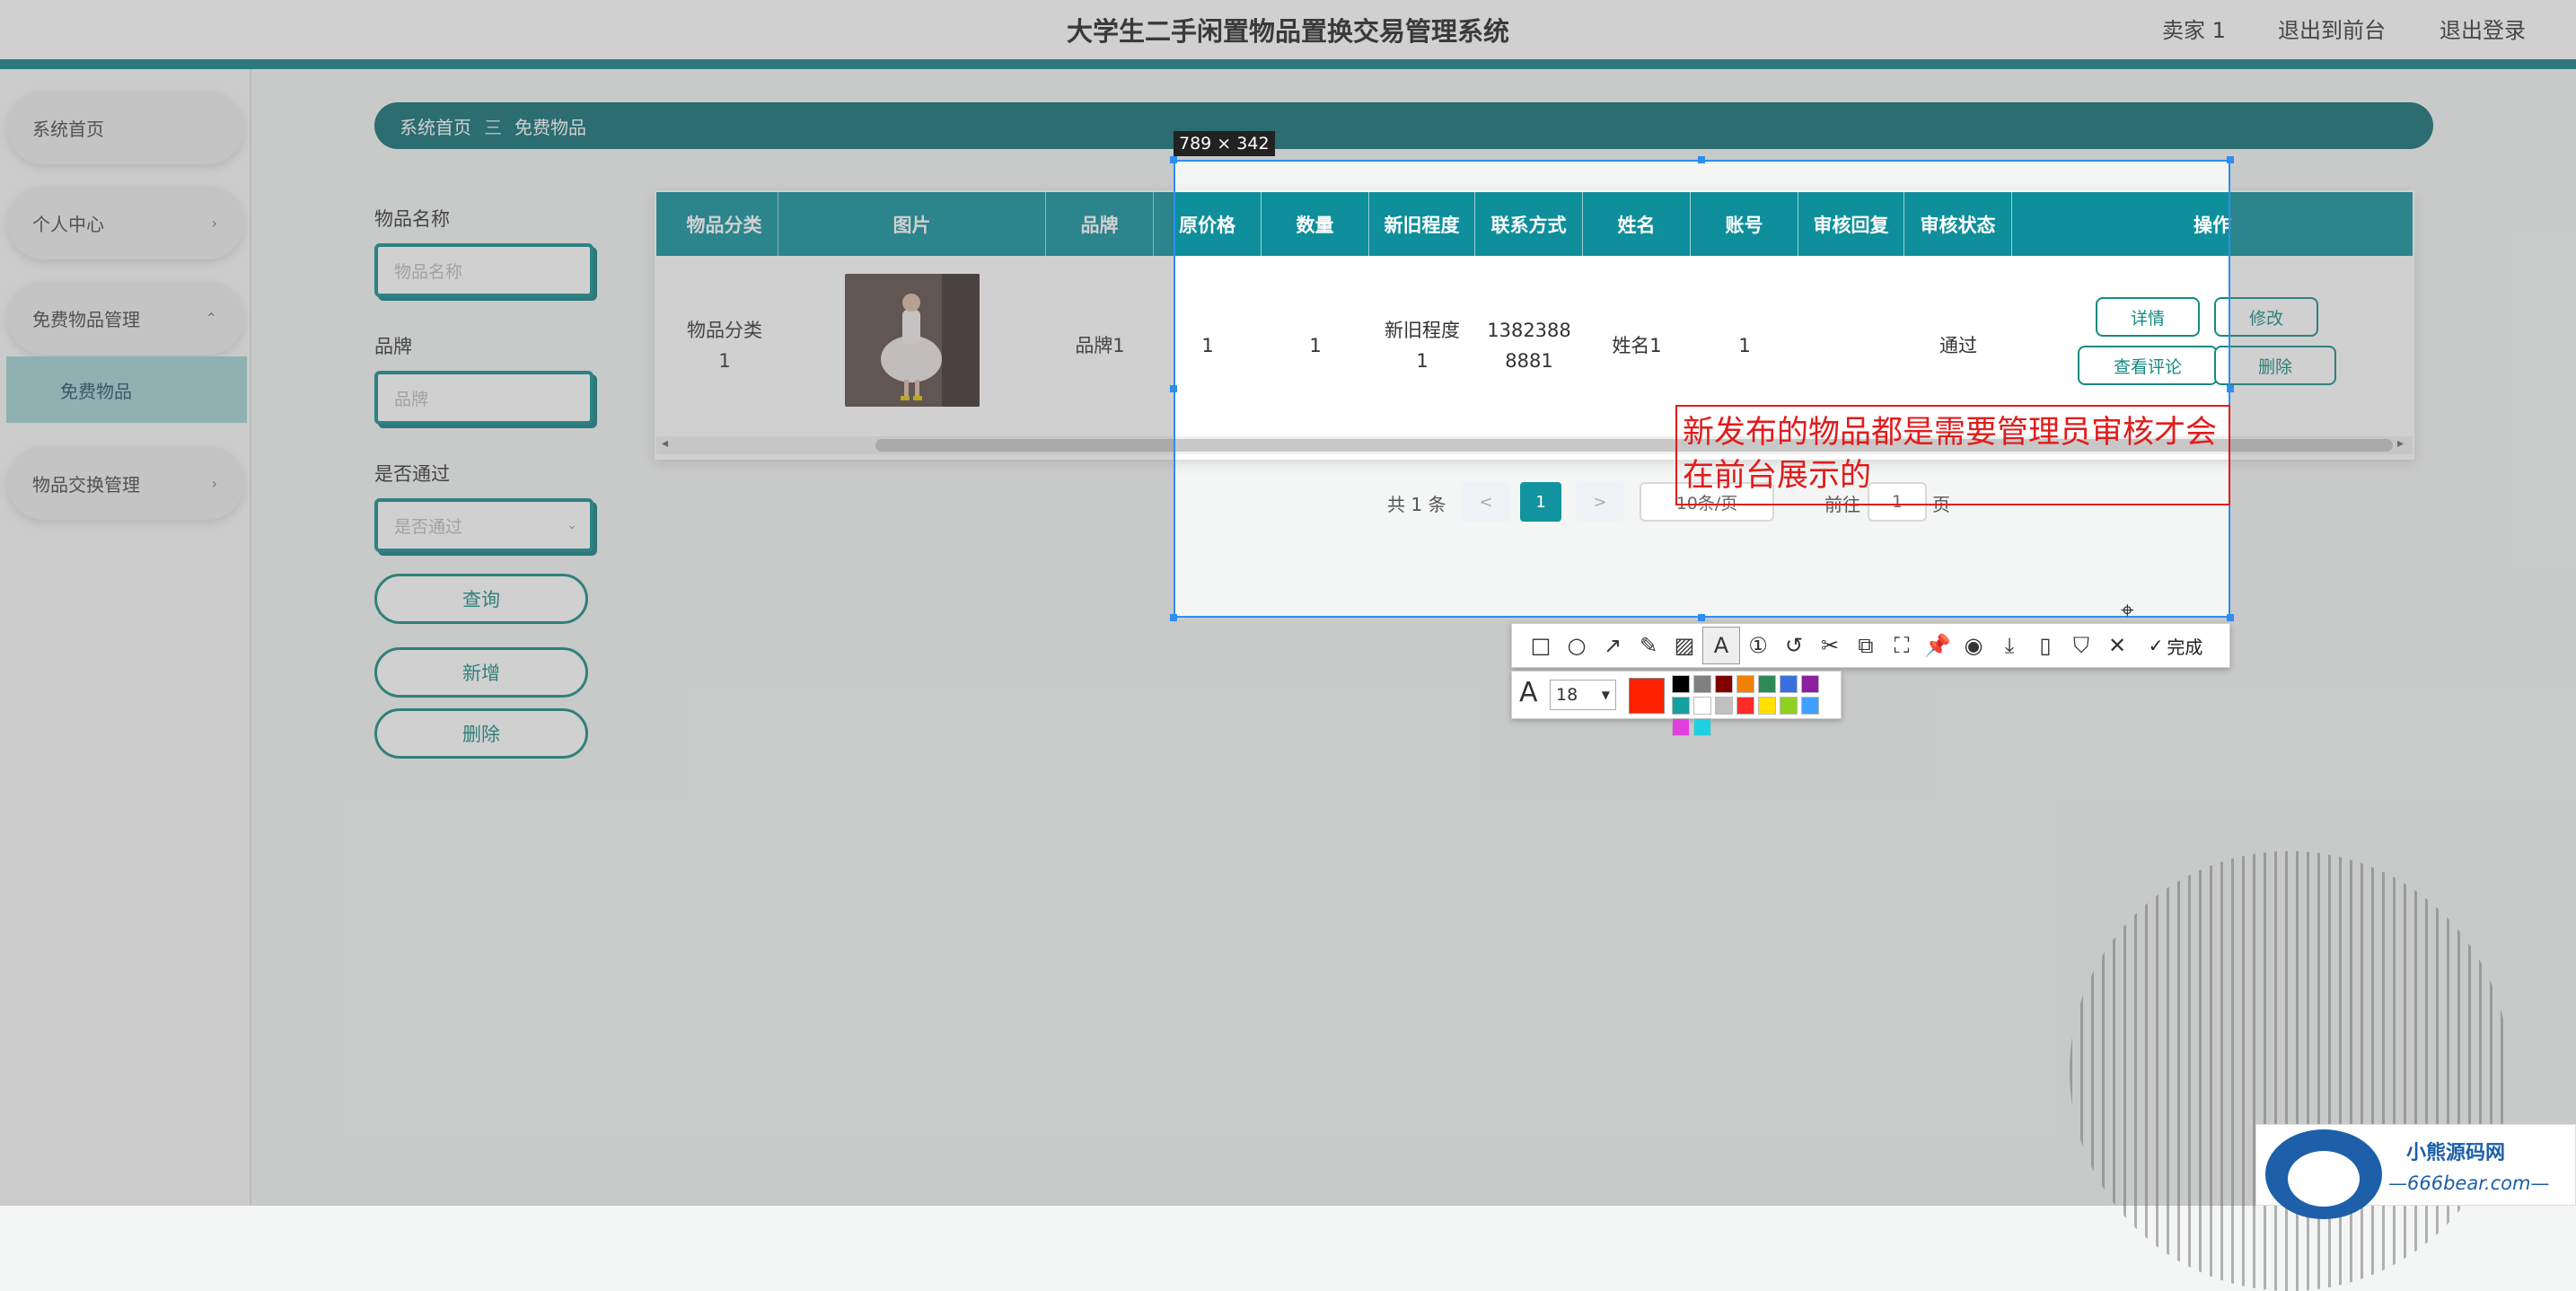 Image resolution: width=2576 pixels, height=1291 pixels. I want to click on item-name-label: 物品名称, so click(412, 219).